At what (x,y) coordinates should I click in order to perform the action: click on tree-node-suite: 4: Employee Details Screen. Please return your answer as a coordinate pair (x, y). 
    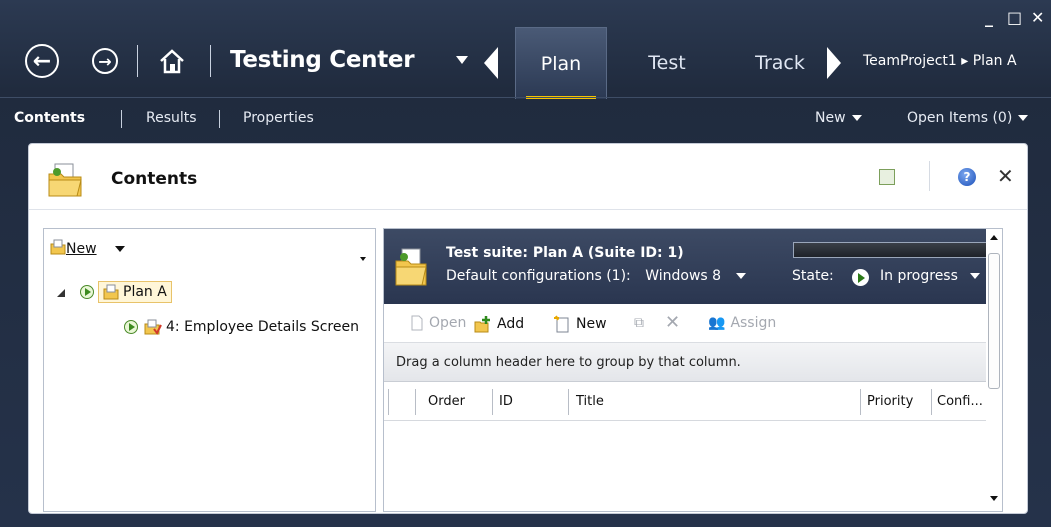
    Looking at the image, I should click on (241, 327).